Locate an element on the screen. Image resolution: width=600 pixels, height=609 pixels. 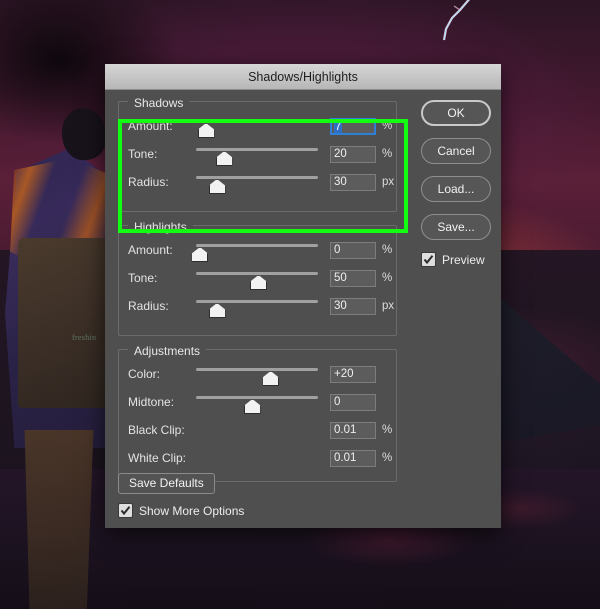
spacer-white-clip is located at coordinates (261, 458).